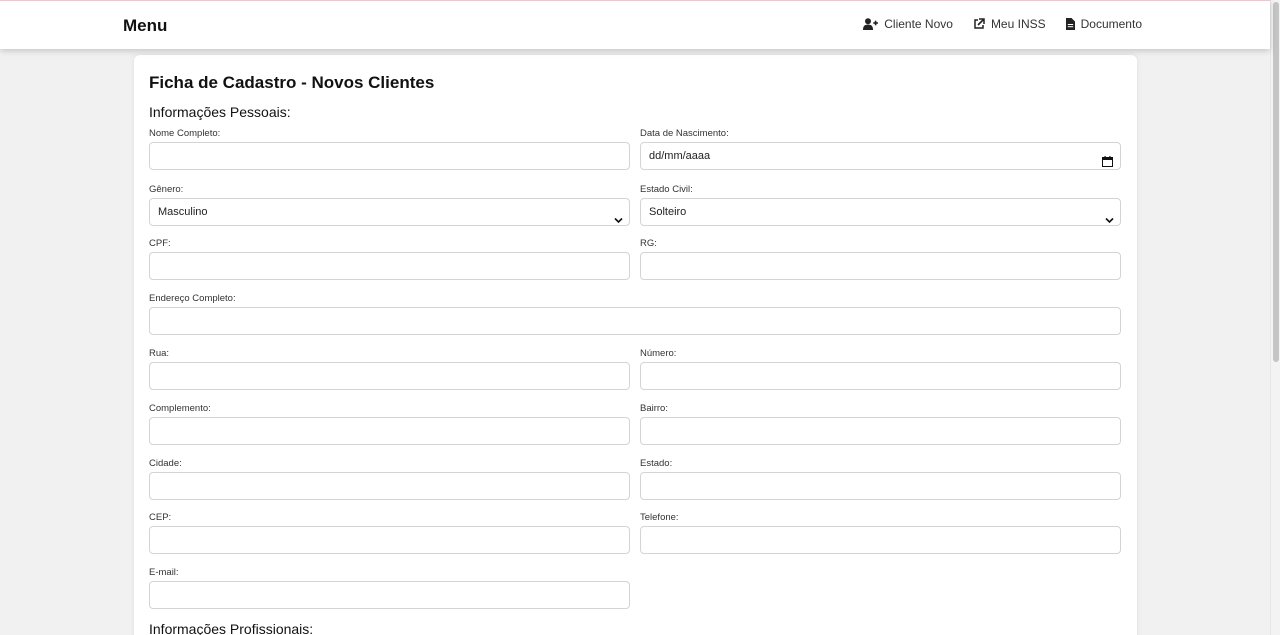 Image resolution: width=1280 pixels, height=635 pixels. I want to click on estado-input, so click(880, 486).